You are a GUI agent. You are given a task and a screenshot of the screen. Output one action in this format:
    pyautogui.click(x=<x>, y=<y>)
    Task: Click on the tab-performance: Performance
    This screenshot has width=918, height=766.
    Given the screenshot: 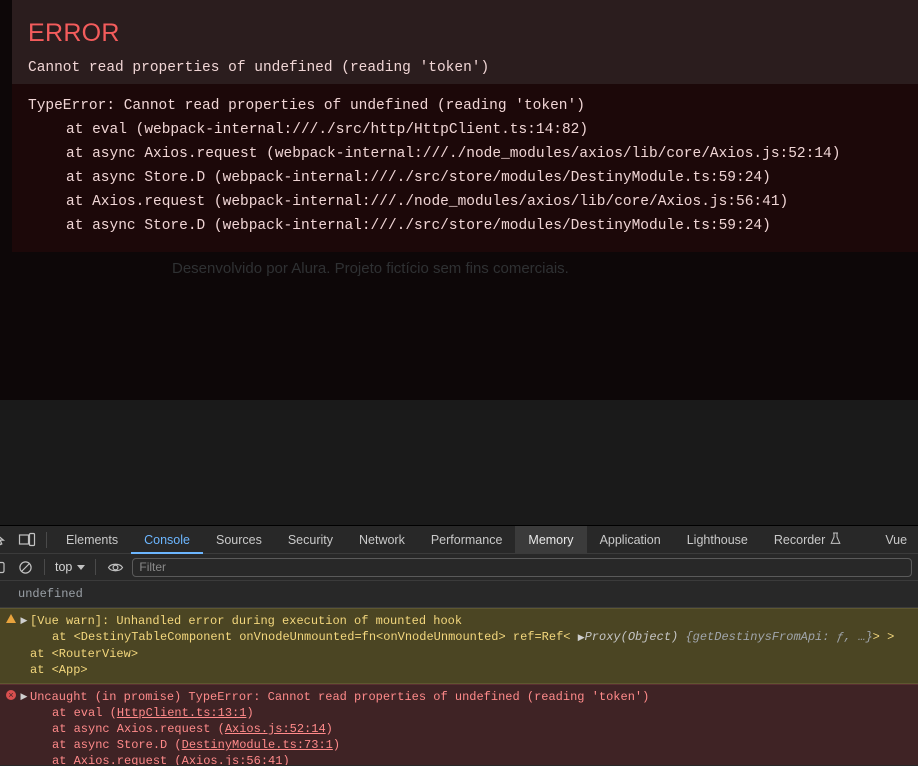 What is the action you would take?
    pyautogui.click(x=467, y=540)
    